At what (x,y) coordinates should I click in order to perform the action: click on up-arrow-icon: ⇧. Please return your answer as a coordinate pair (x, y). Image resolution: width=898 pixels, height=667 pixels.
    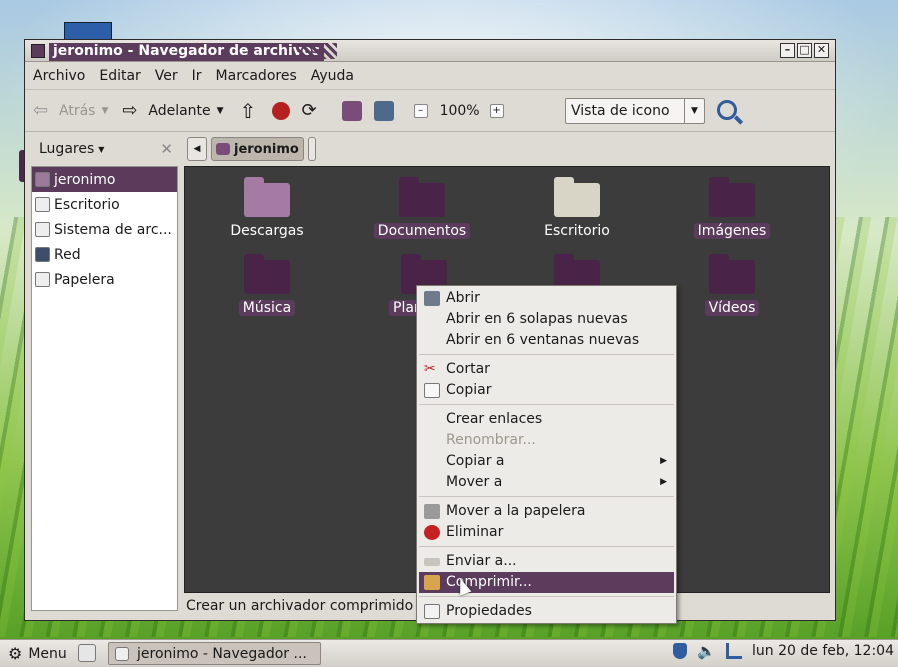
    Looking at the image, I should click on (250, 111).